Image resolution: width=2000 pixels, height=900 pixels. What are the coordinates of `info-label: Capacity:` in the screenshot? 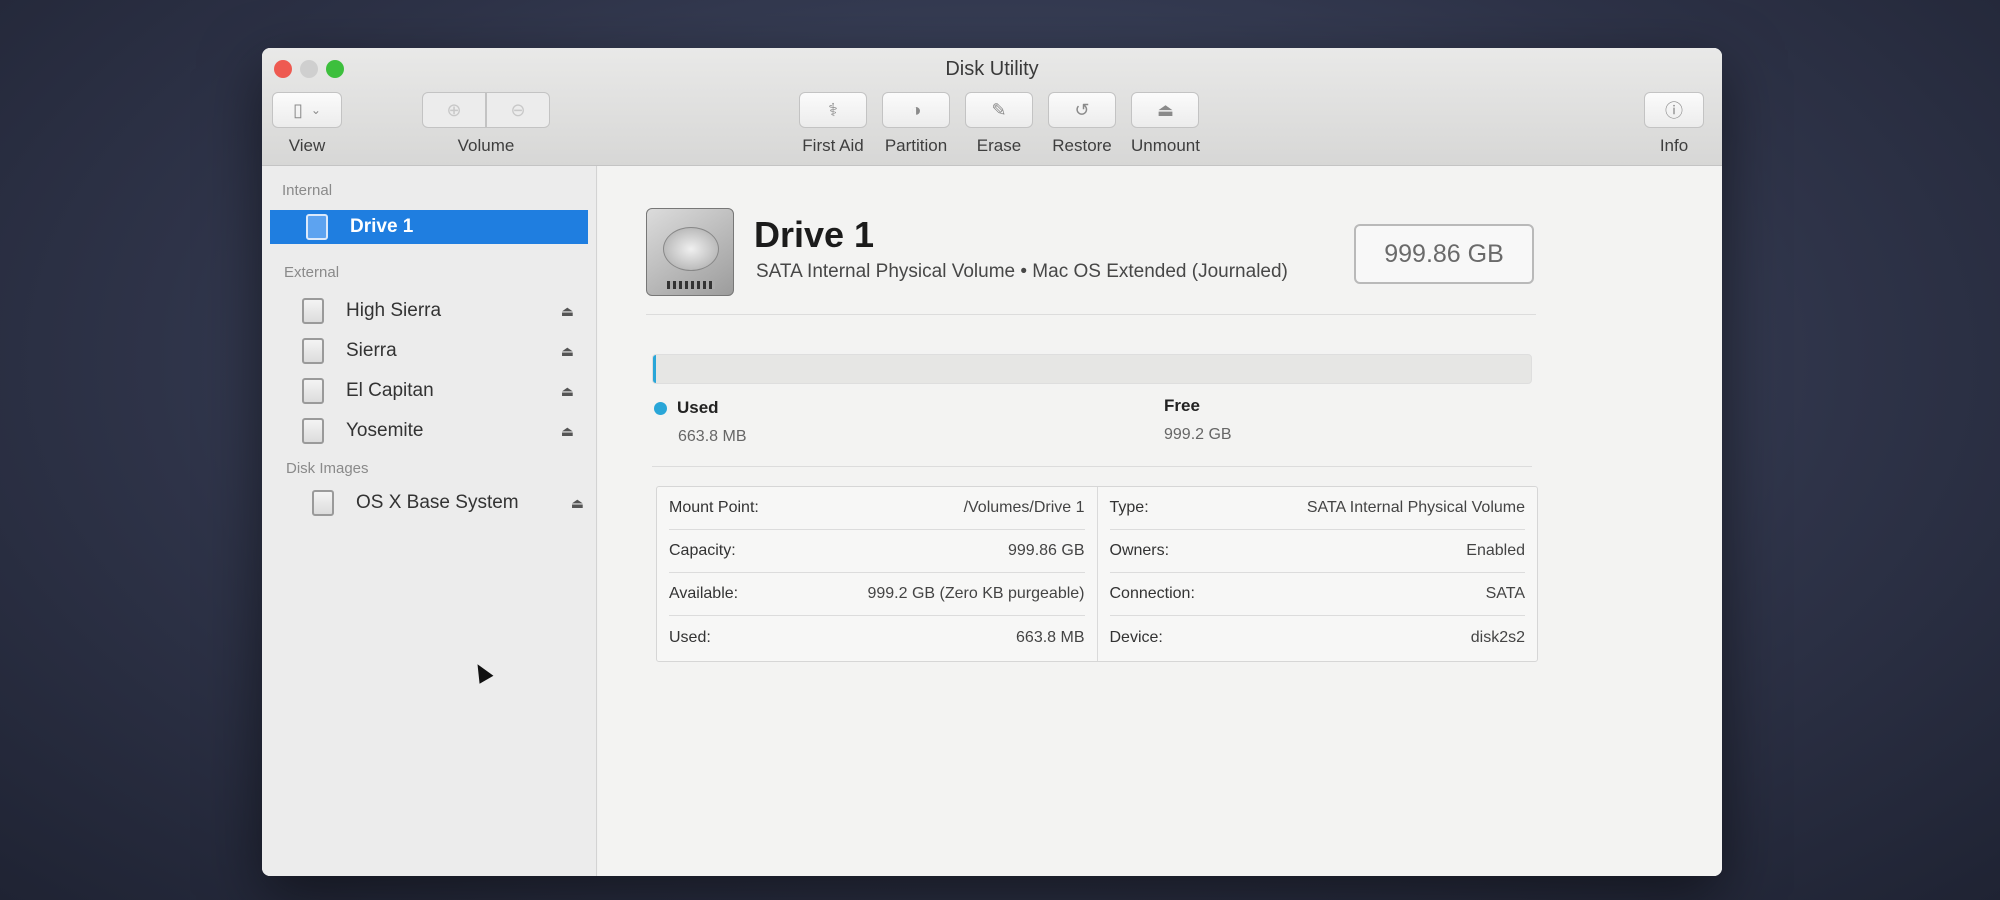 It's located at (702, 550).